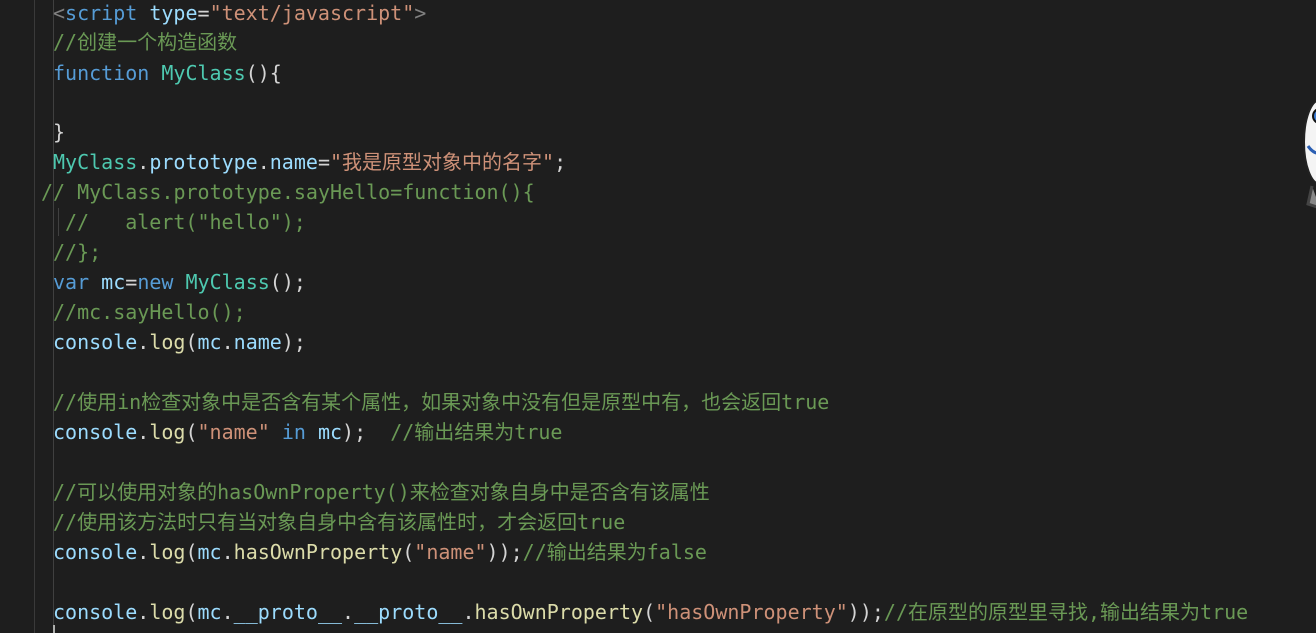  I want to click on code-line: //可以使用对象的hasOwnProperty()来检查对象自身中是否含有该属性, so click(381, 492).